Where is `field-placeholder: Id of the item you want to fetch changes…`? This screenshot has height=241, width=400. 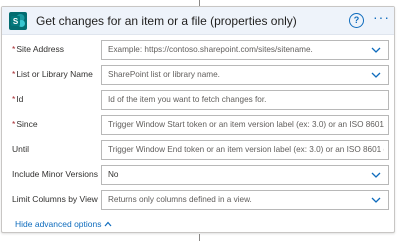 field-placeholder: Id of the item you want to fetch changes… is located at coordinates (187, 99).